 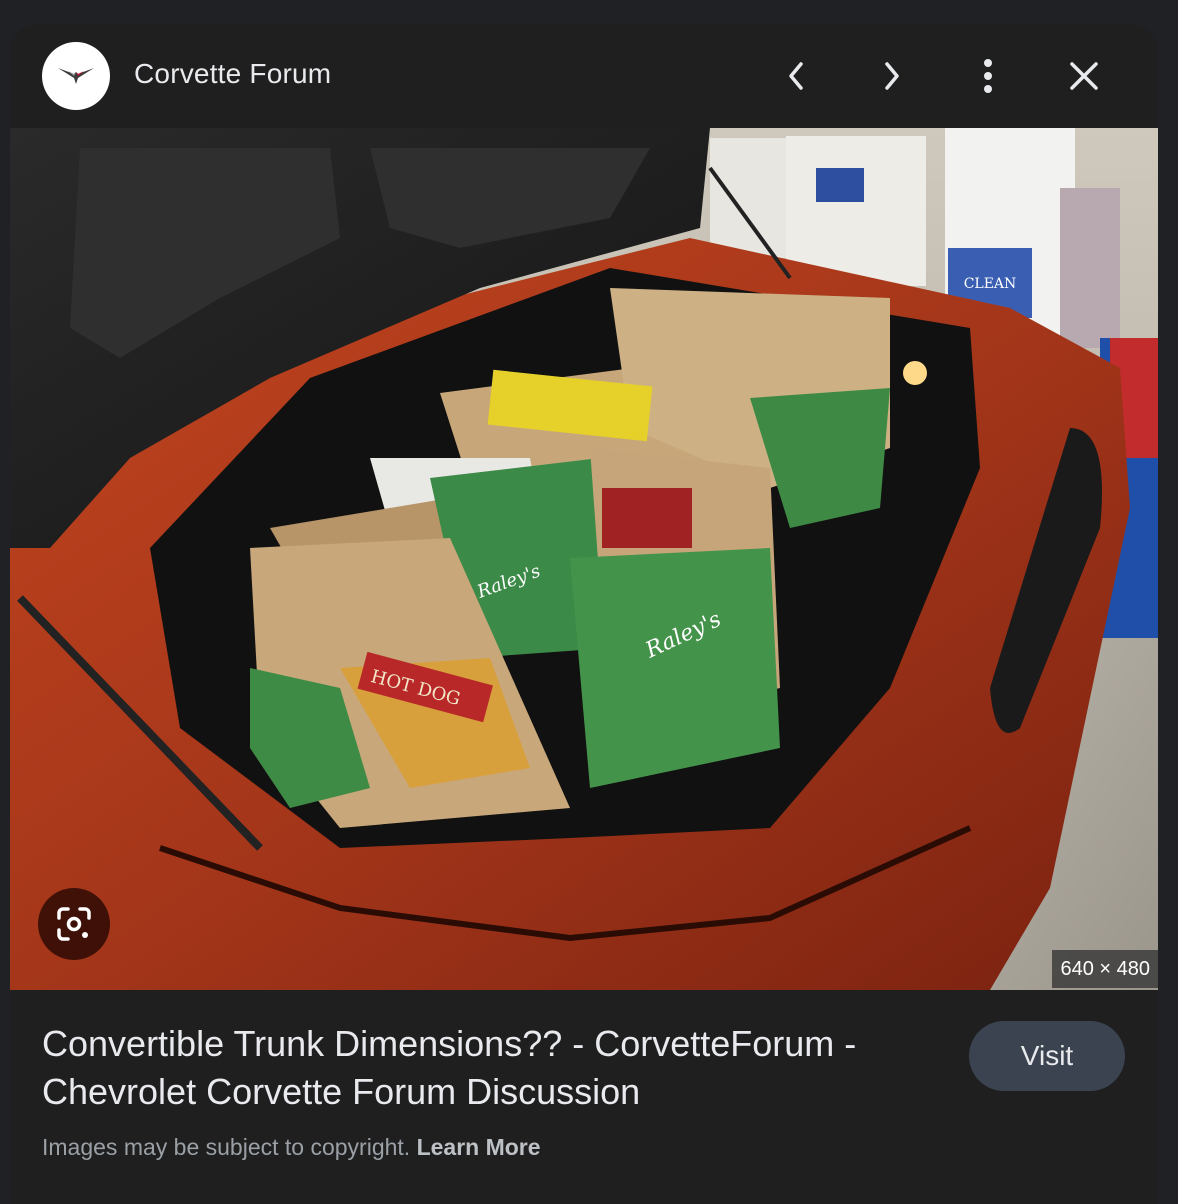 I want to click on visit-button: Visit, so click(x=1047, y=1056).